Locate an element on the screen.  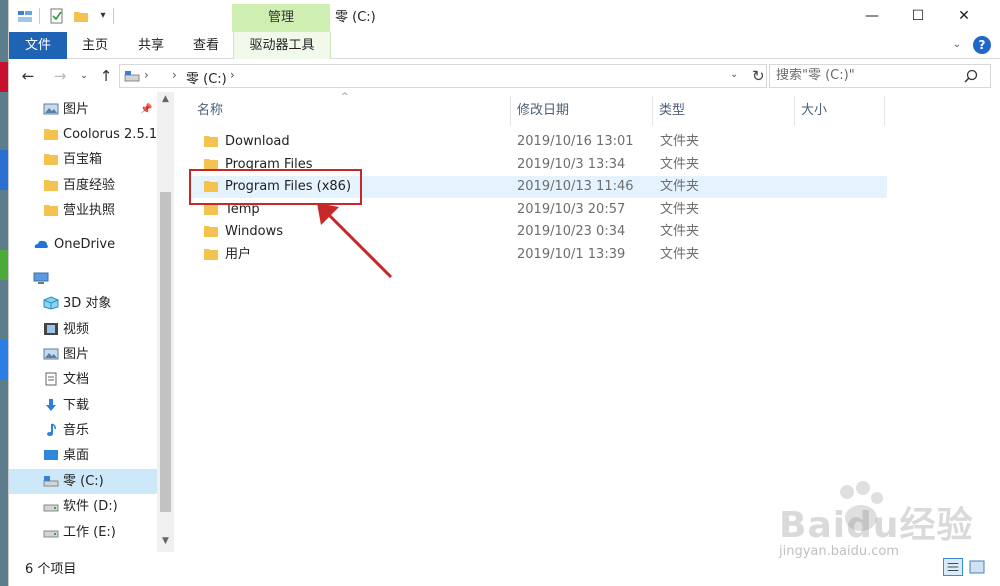
table-row: Windows 2019/10/23 0:34 文件夹 is located at coordinates (538, 232).